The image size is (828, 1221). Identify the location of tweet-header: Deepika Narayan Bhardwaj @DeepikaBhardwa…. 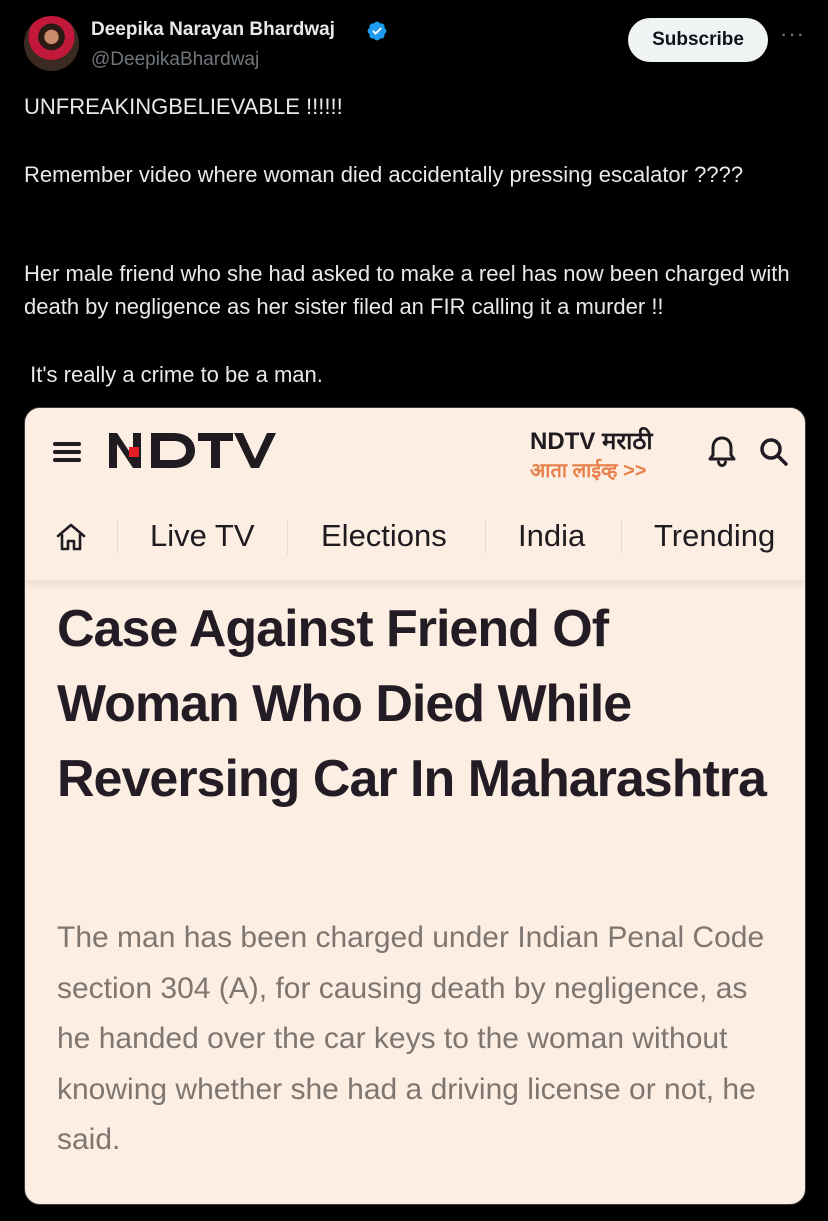
(419, 46).